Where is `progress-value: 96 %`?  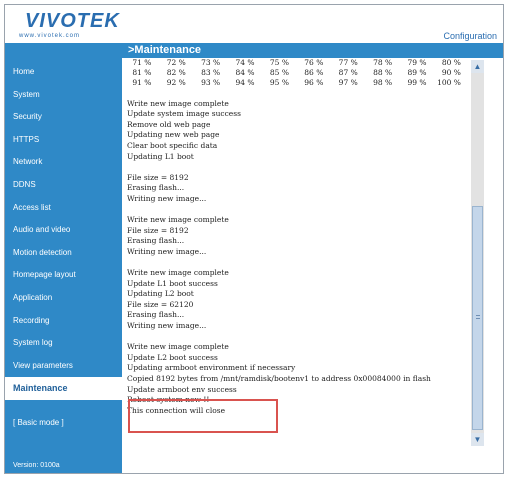 progress-value: 96 % is located at coordinates (314, 82).